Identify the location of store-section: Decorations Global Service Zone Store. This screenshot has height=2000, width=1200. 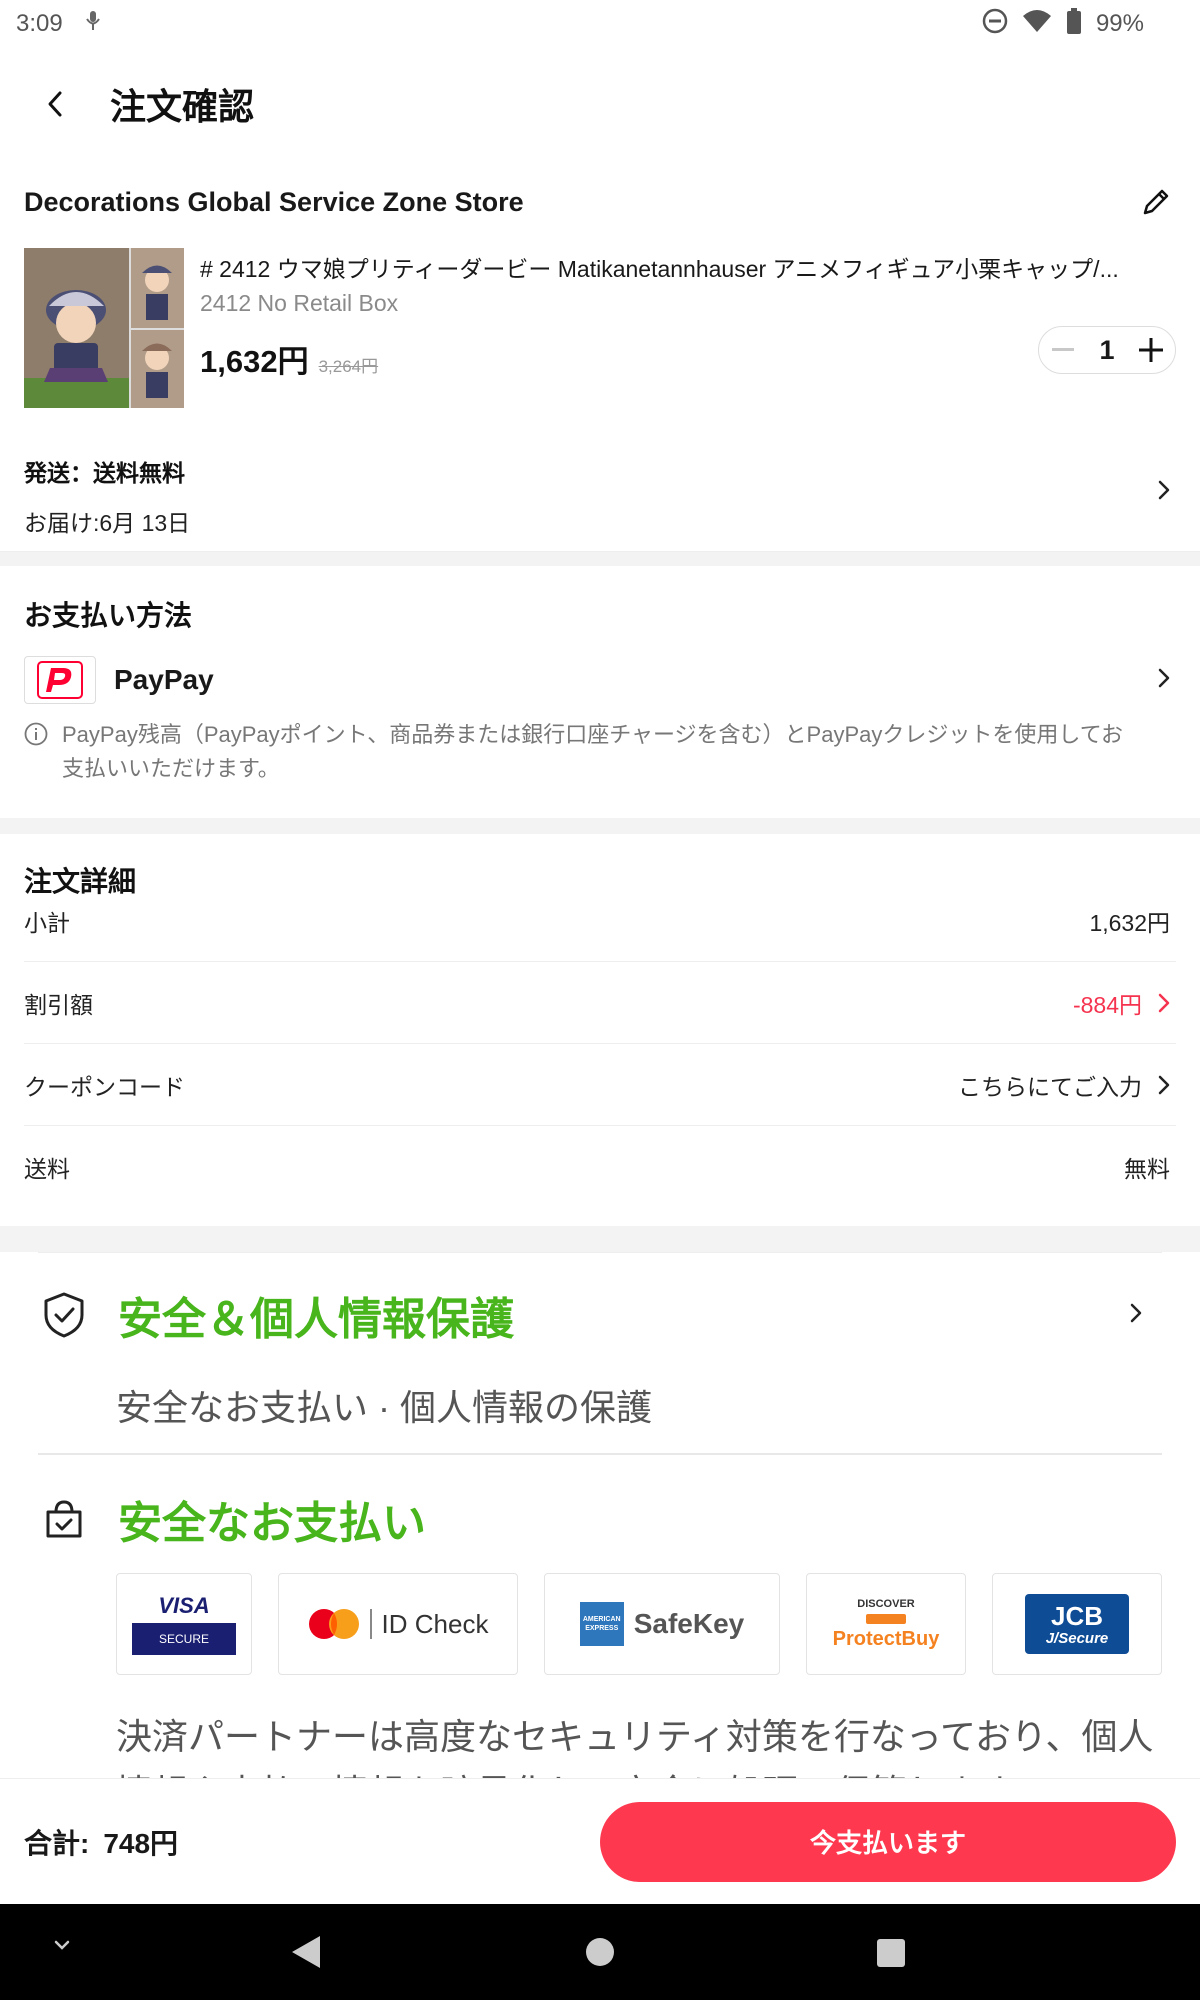
(600, 202).